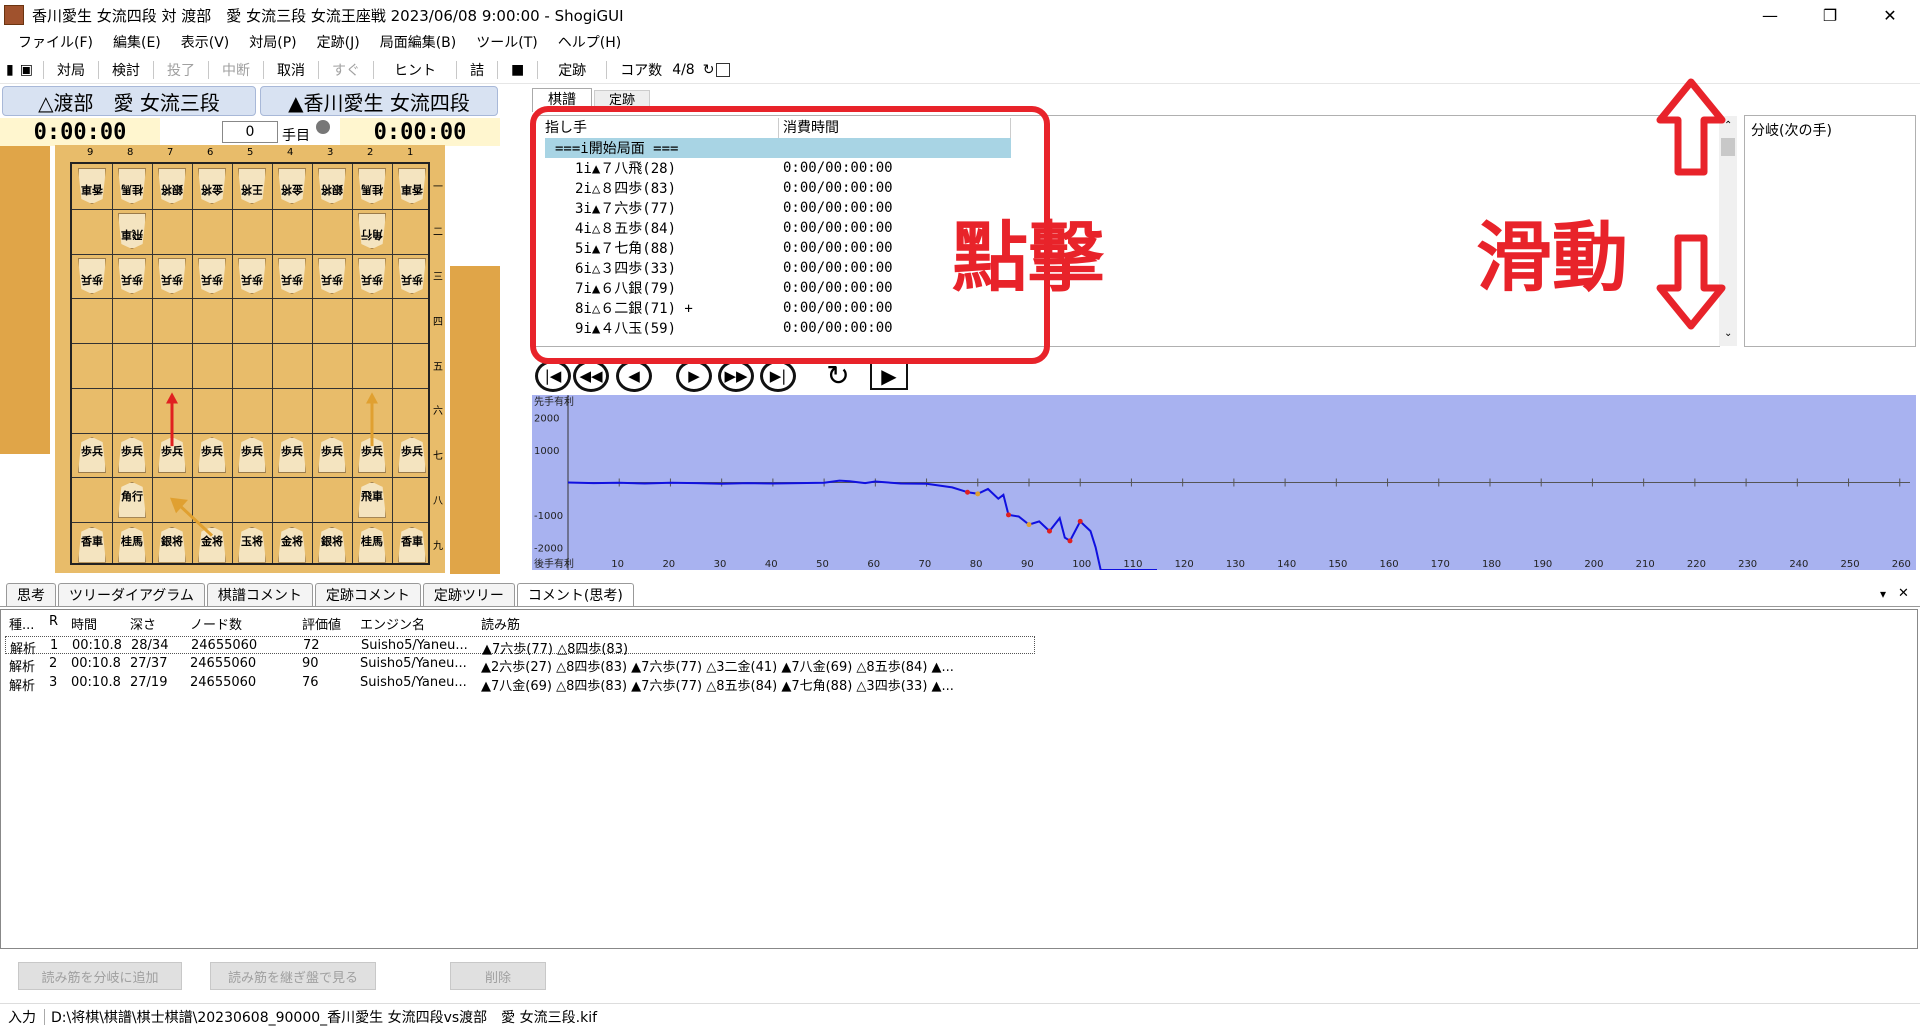 The width and height of the screenshot is (1920, 1030). Describe the element at coordinates (1645, 564) in the screenshot. I see `graph-x-tick-label: 210` at that location.